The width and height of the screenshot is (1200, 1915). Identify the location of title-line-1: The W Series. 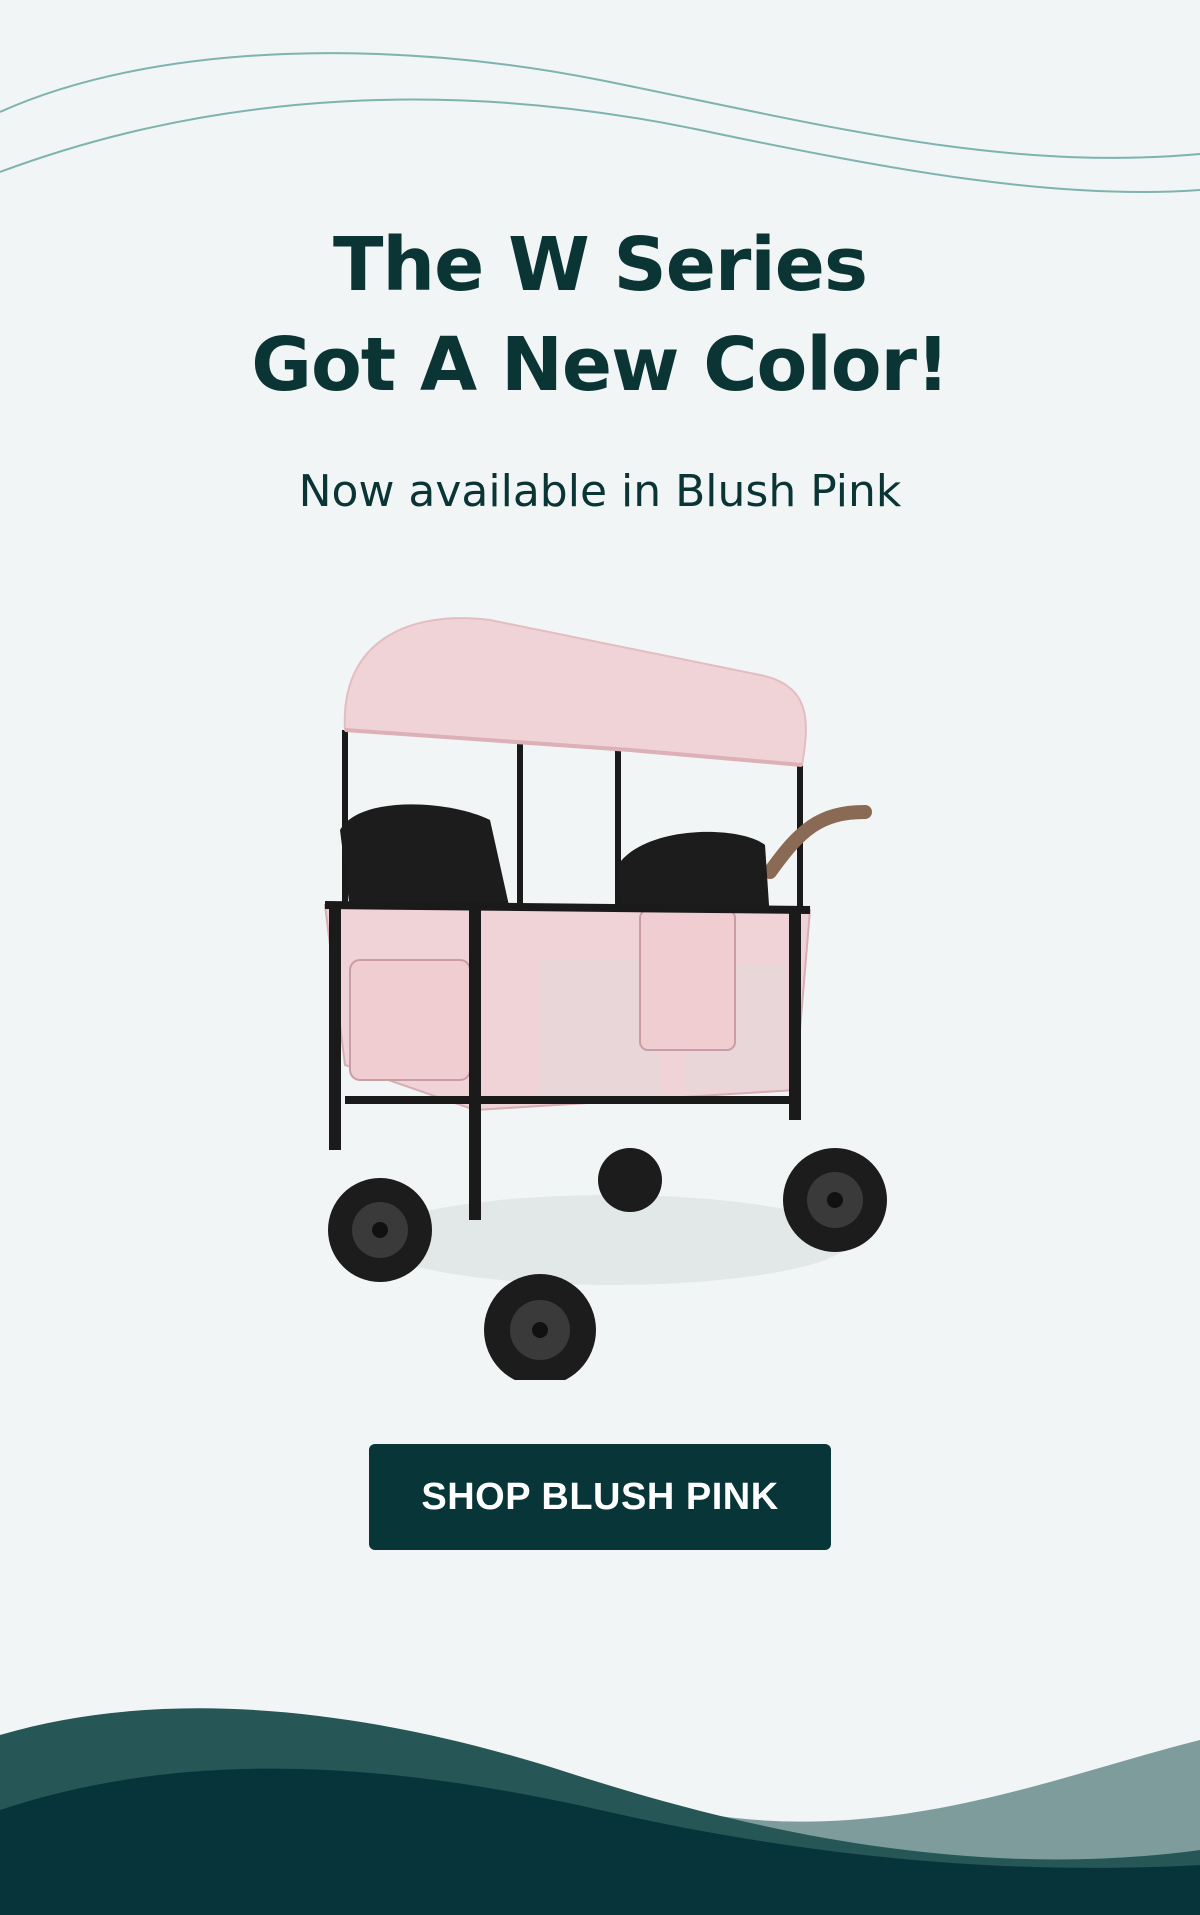
(600, 265).